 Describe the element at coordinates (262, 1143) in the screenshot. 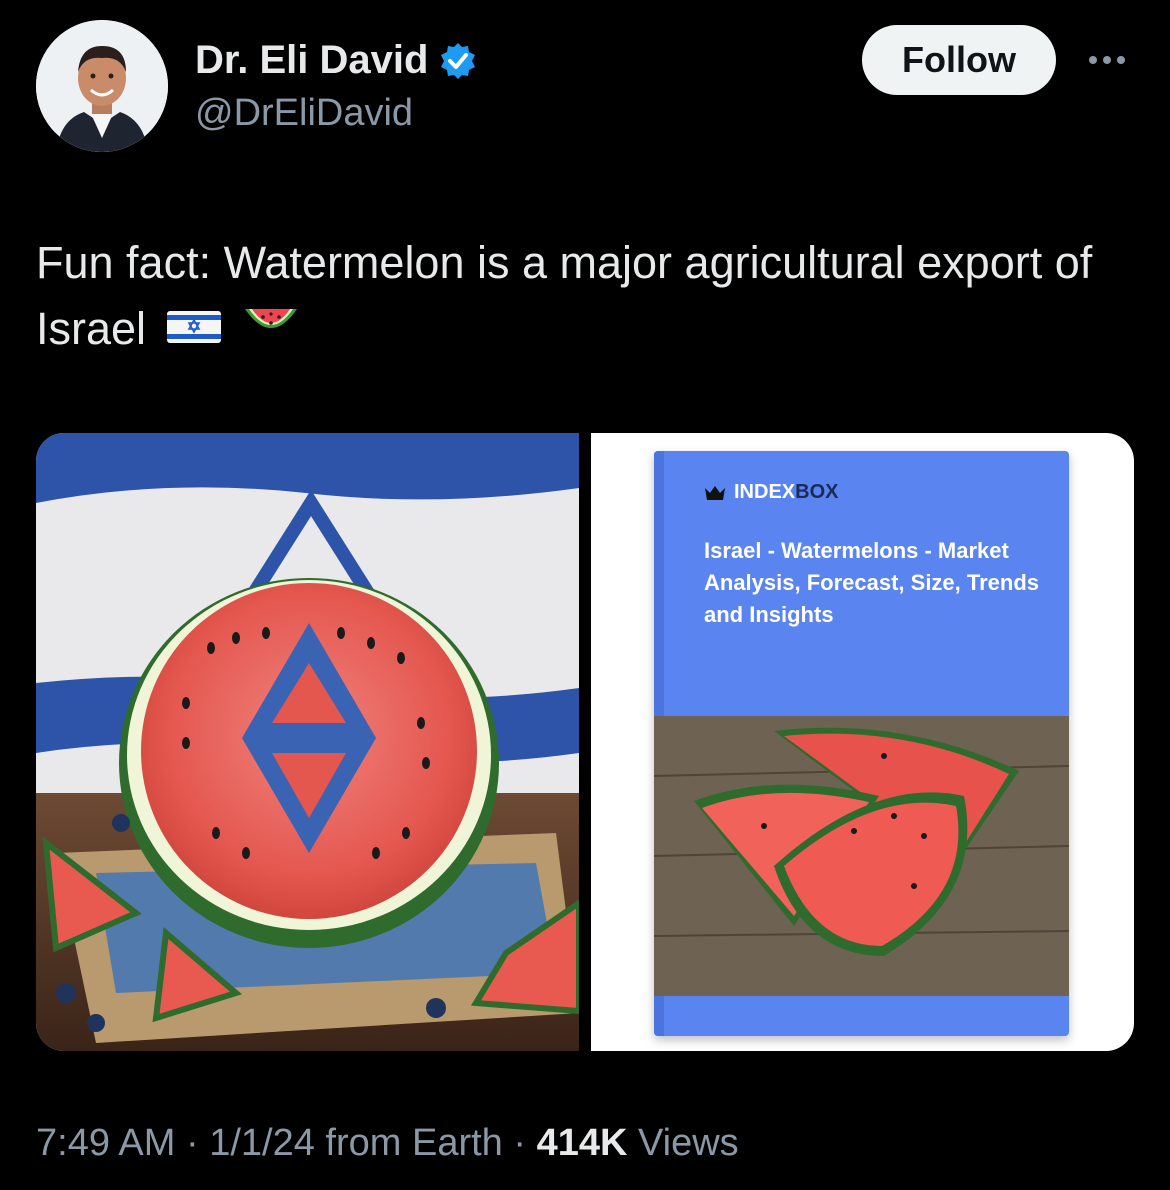

I see `tweet-date: 1/1/24` at that location.